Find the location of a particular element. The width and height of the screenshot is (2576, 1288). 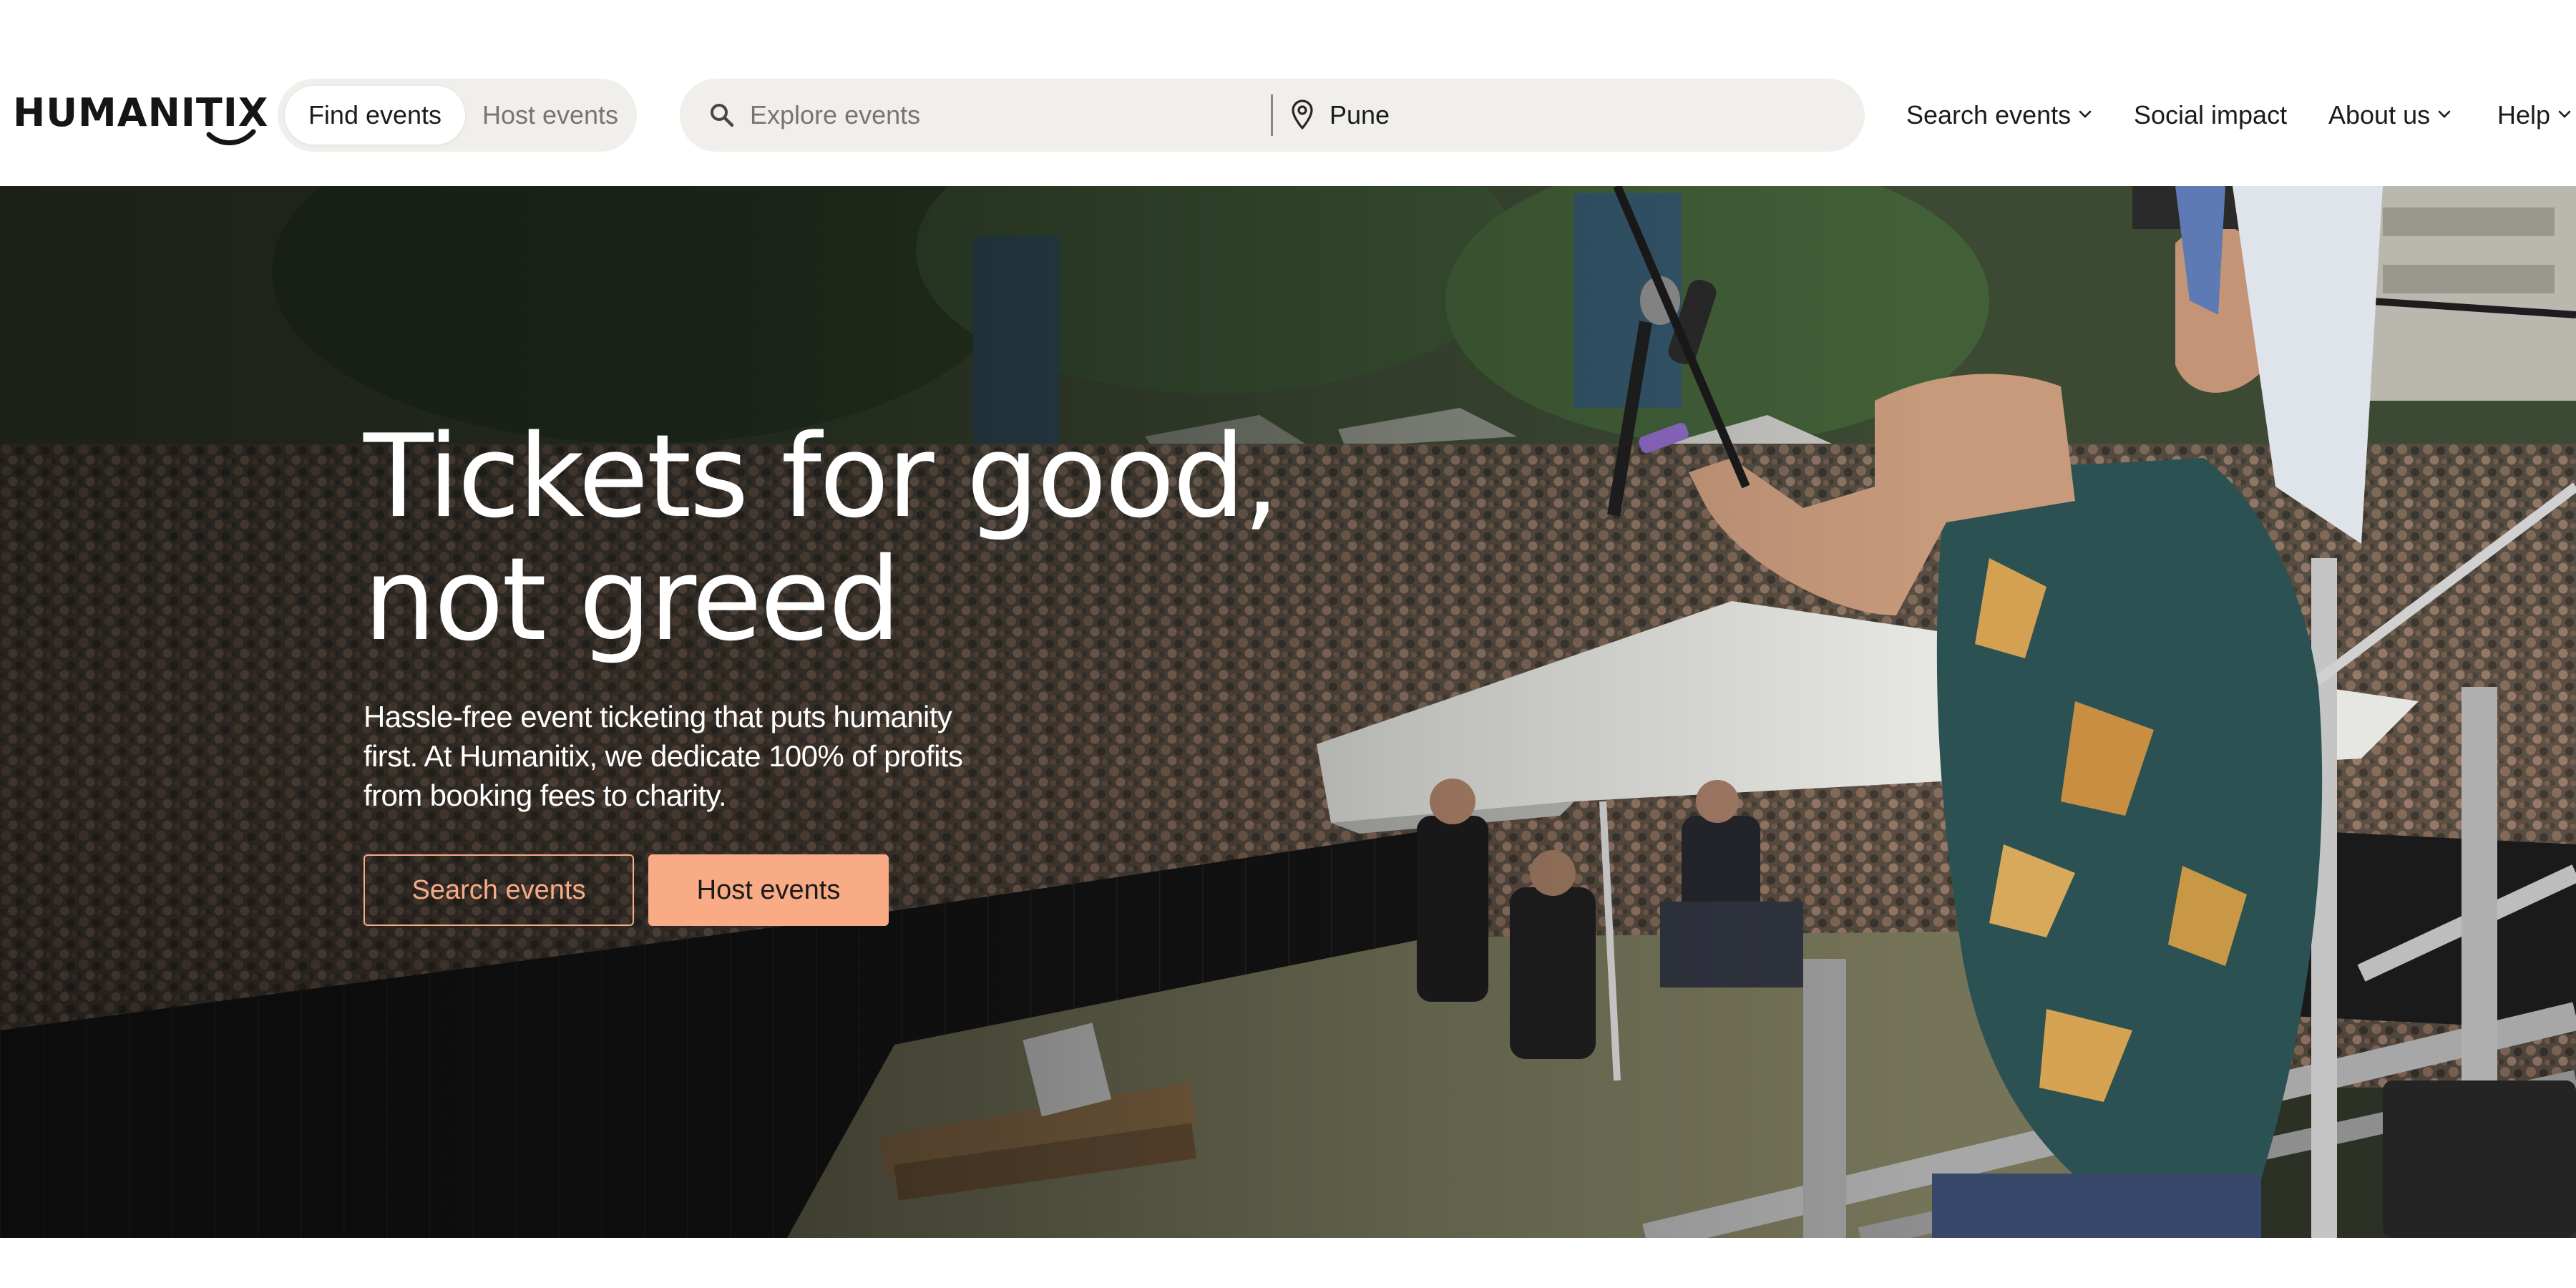

logo-swash-icon is located at coordinates (231, 137).